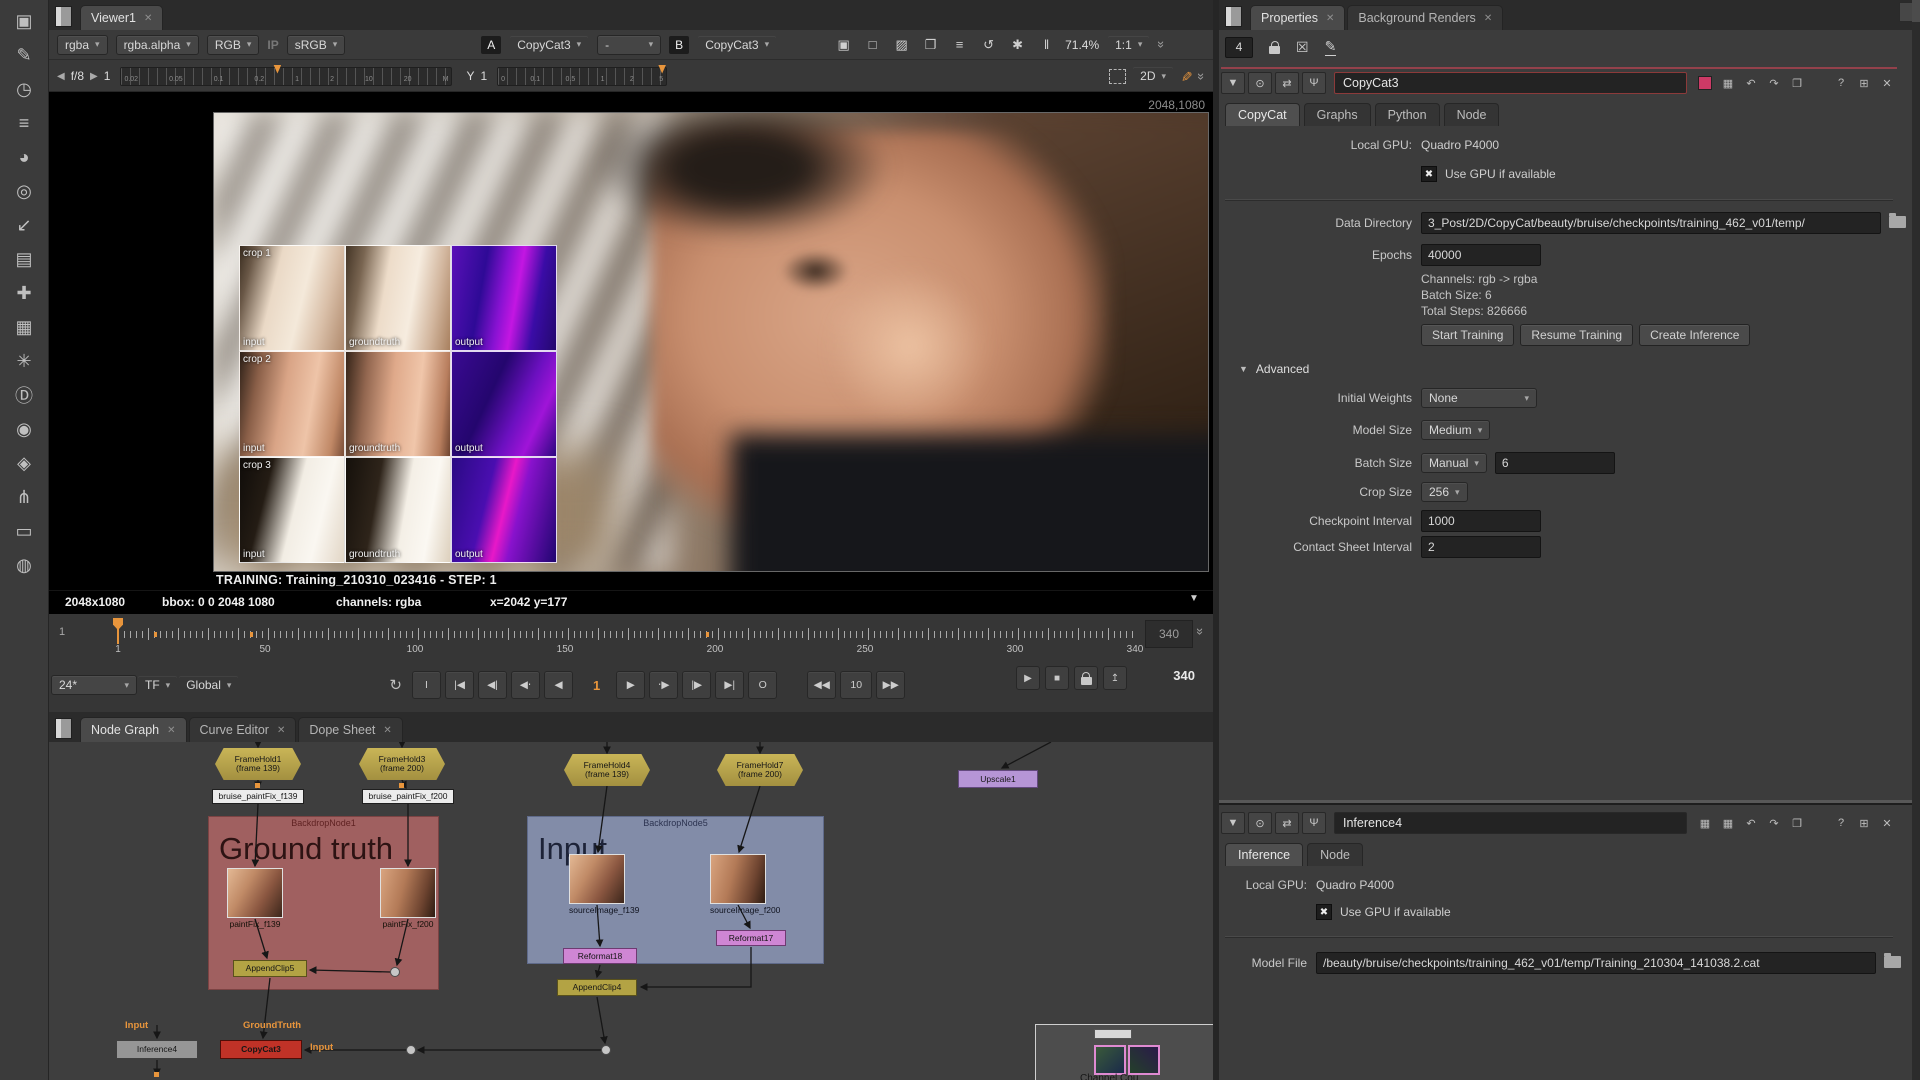  Describe the element at coordinates (24, 429) in the screenshot. I see `views-icon: ◉` at that location.